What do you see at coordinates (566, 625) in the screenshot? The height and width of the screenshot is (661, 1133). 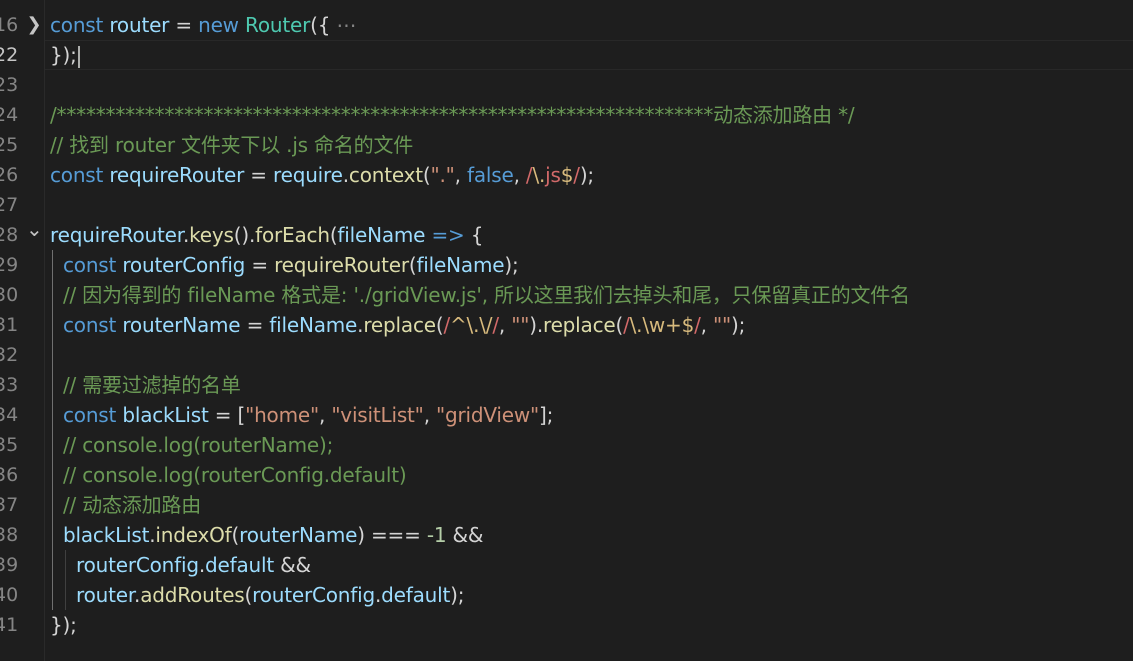 I see `code-line: 41});` at bounding box center [566, 625].